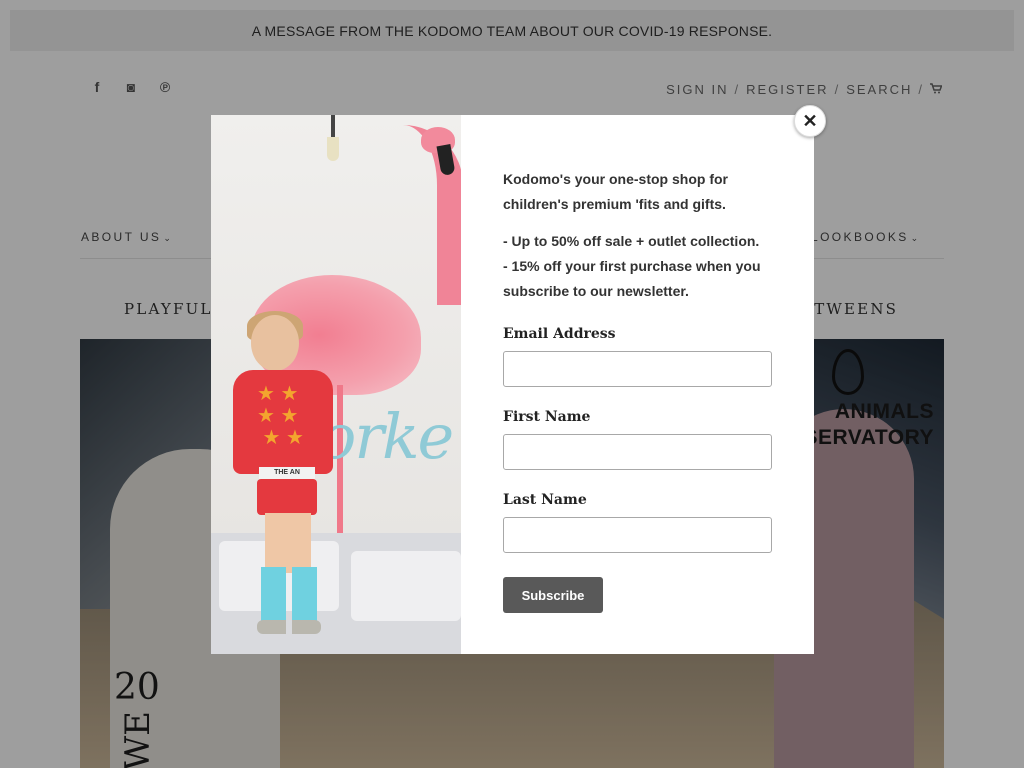 The width and height of the screenshot is (1024, 768). Describe the element at coordinates (333, 149) in the screenshot. I see `photo-bulb` at that location.